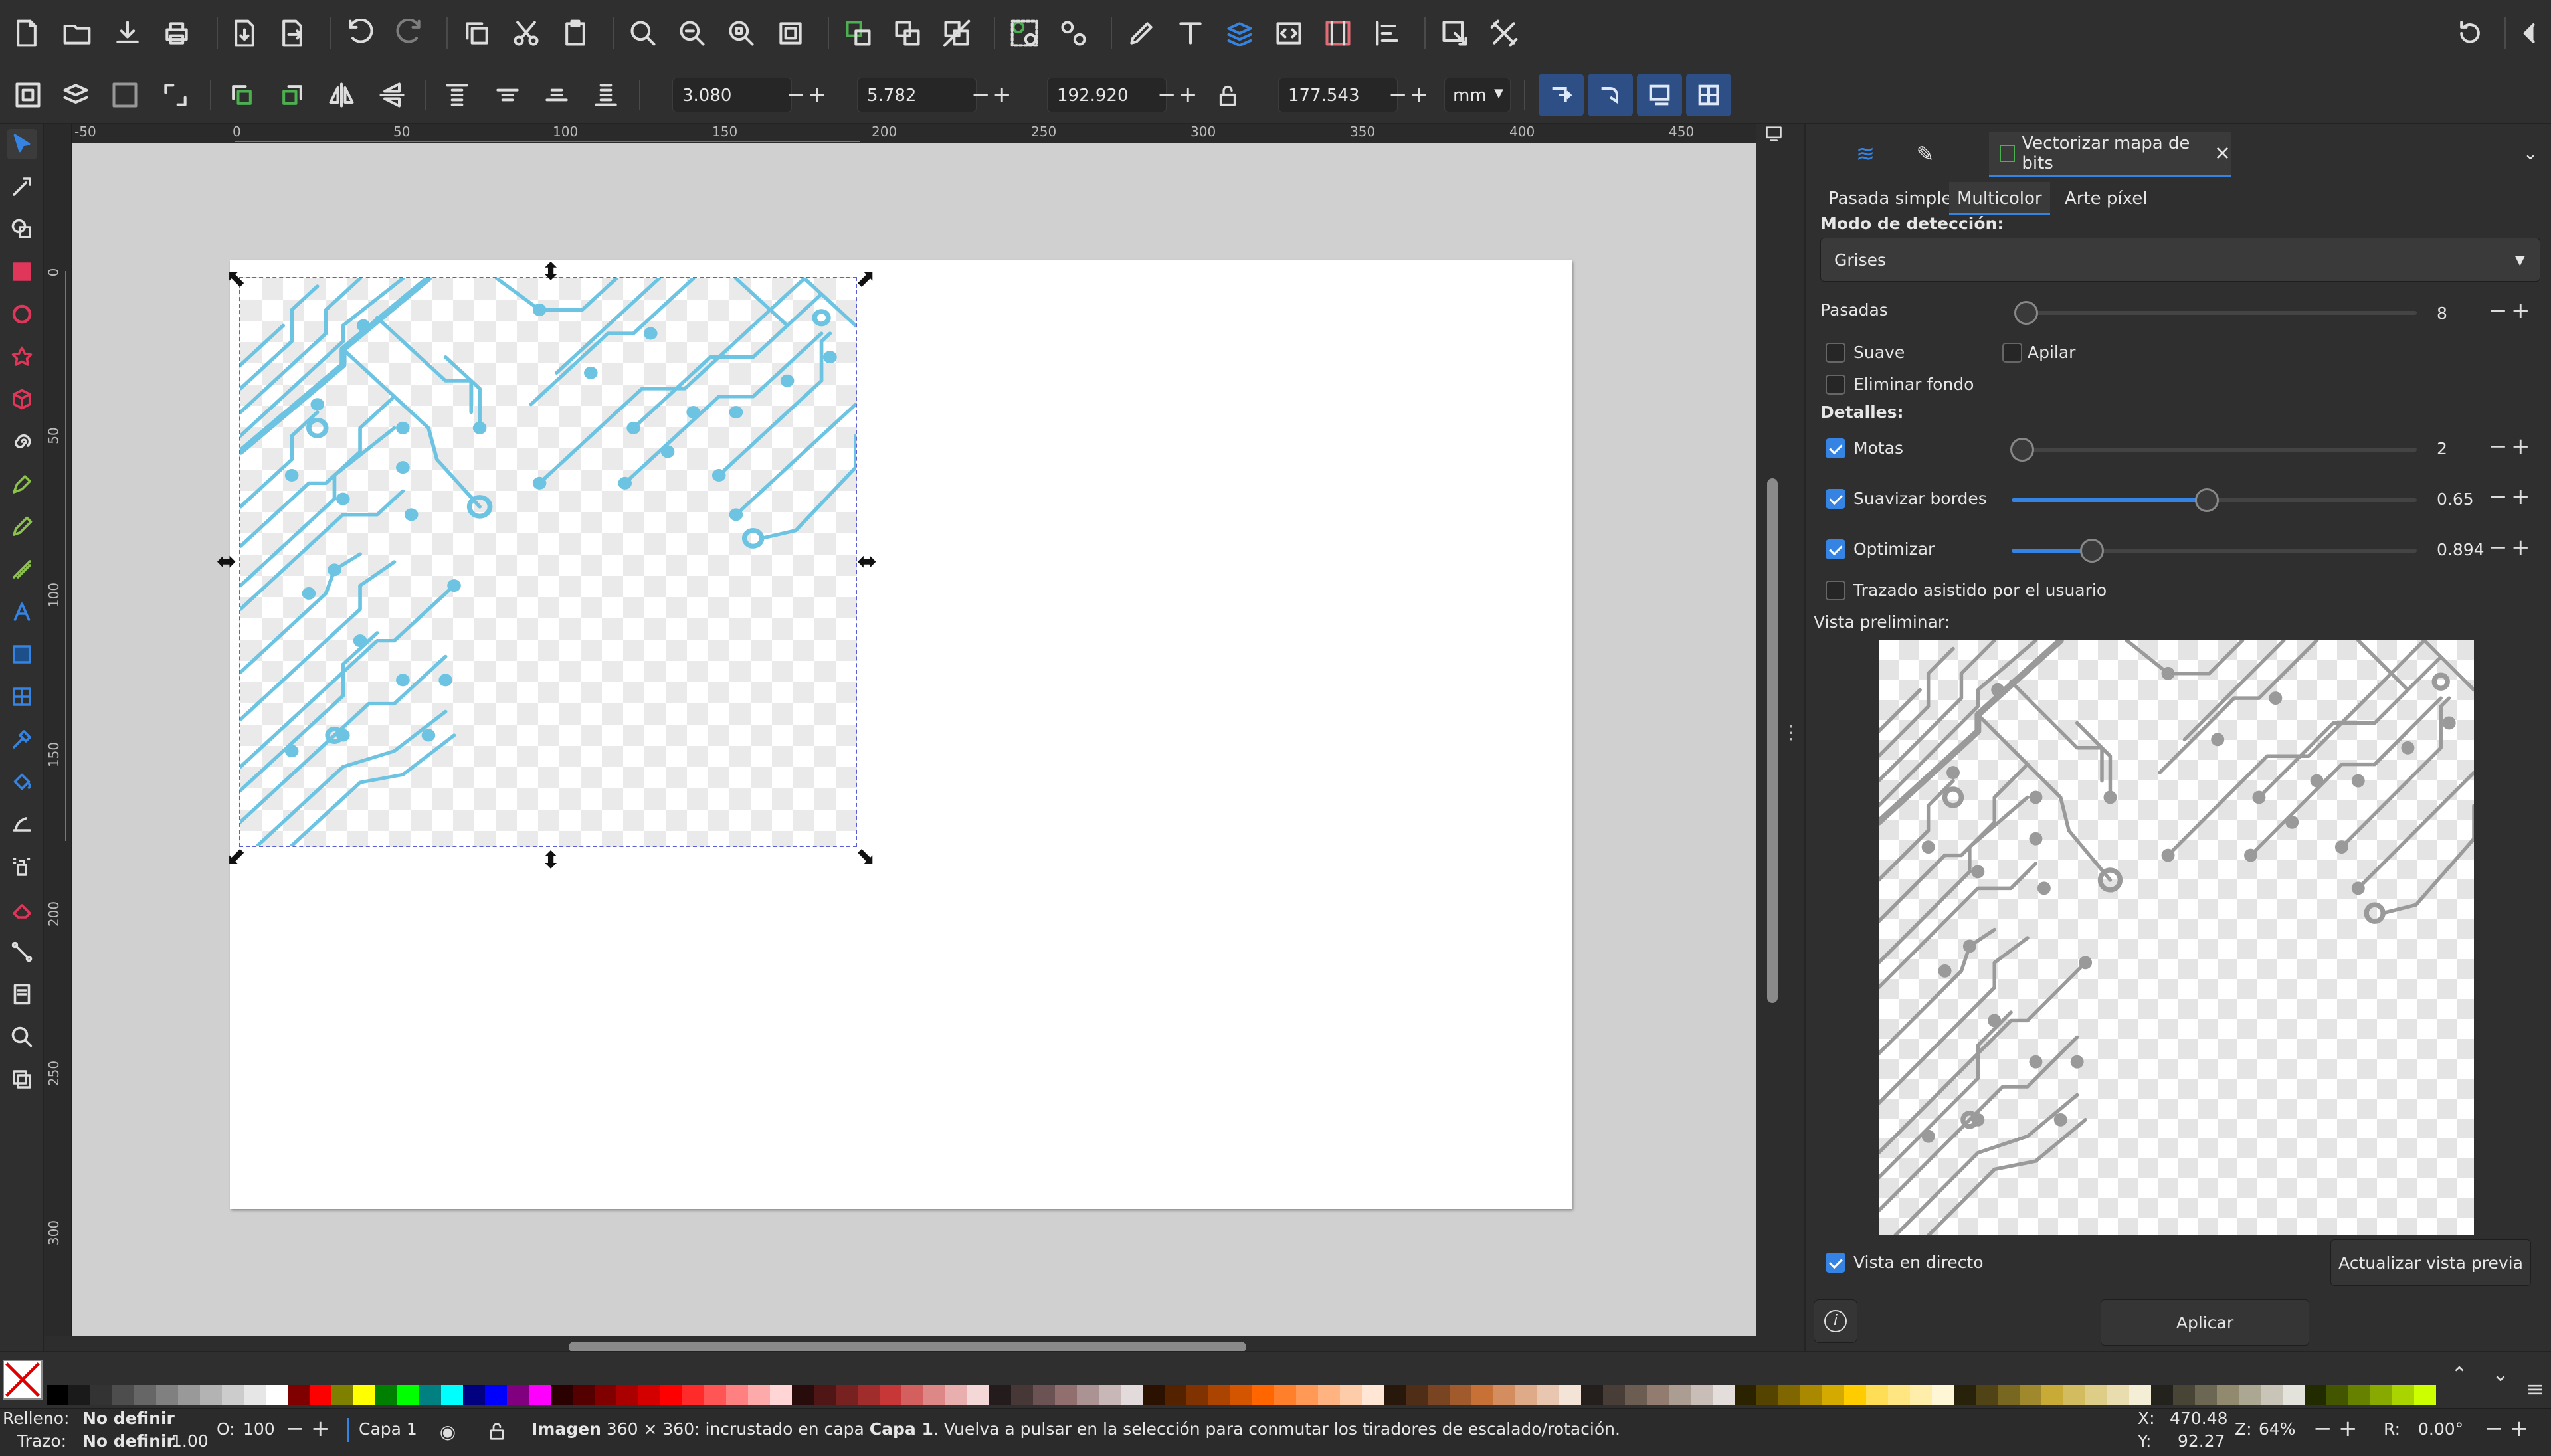 This screenshot has height=1456, width=2551. What do you see at coordinates (22, 569) in the screenshot?
I see `calligraphy-tool-icon` at bounding box center [22, 569].